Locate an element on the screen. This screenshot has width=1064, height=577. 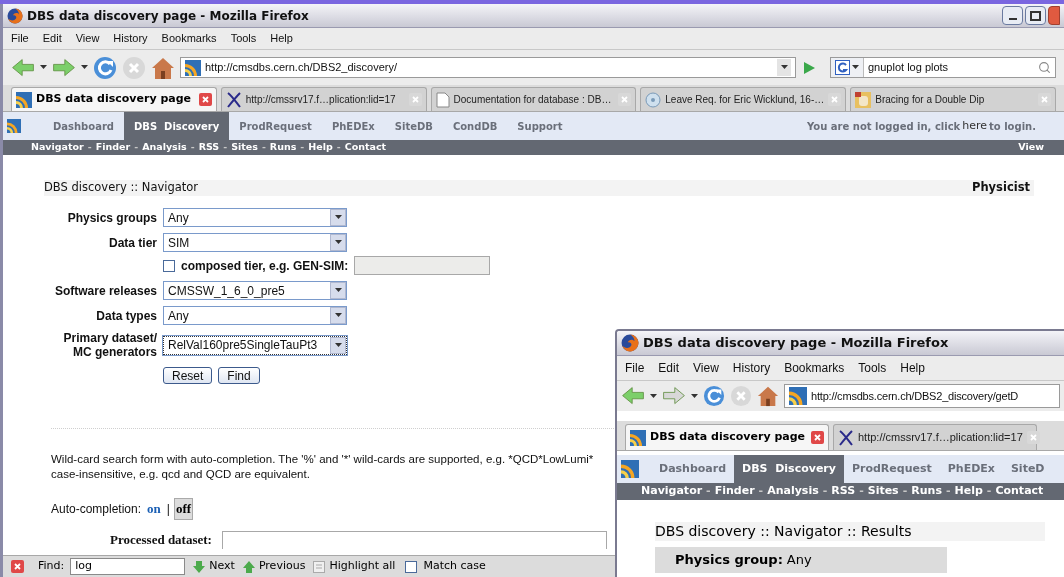
find-bar-button: Highlight all is located at coordinates (354, 566).